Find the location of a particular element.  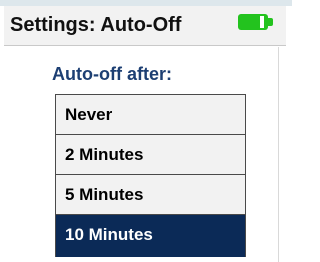

auto-off-label: Auto-off after: is located at coordinates (112, 74).